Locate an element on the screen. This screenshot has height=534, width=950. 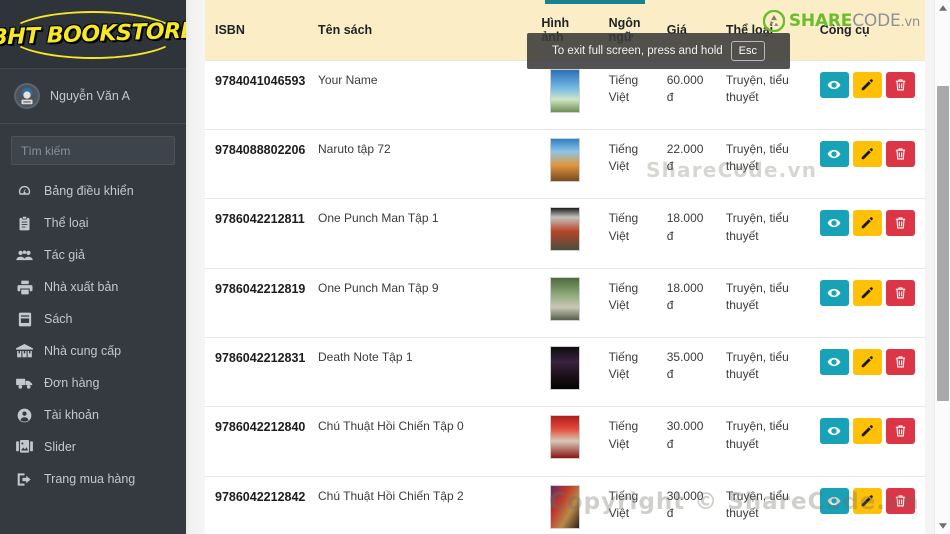
cell-name: One Punch Man Tập 9 is located at coordinates (420, 302).